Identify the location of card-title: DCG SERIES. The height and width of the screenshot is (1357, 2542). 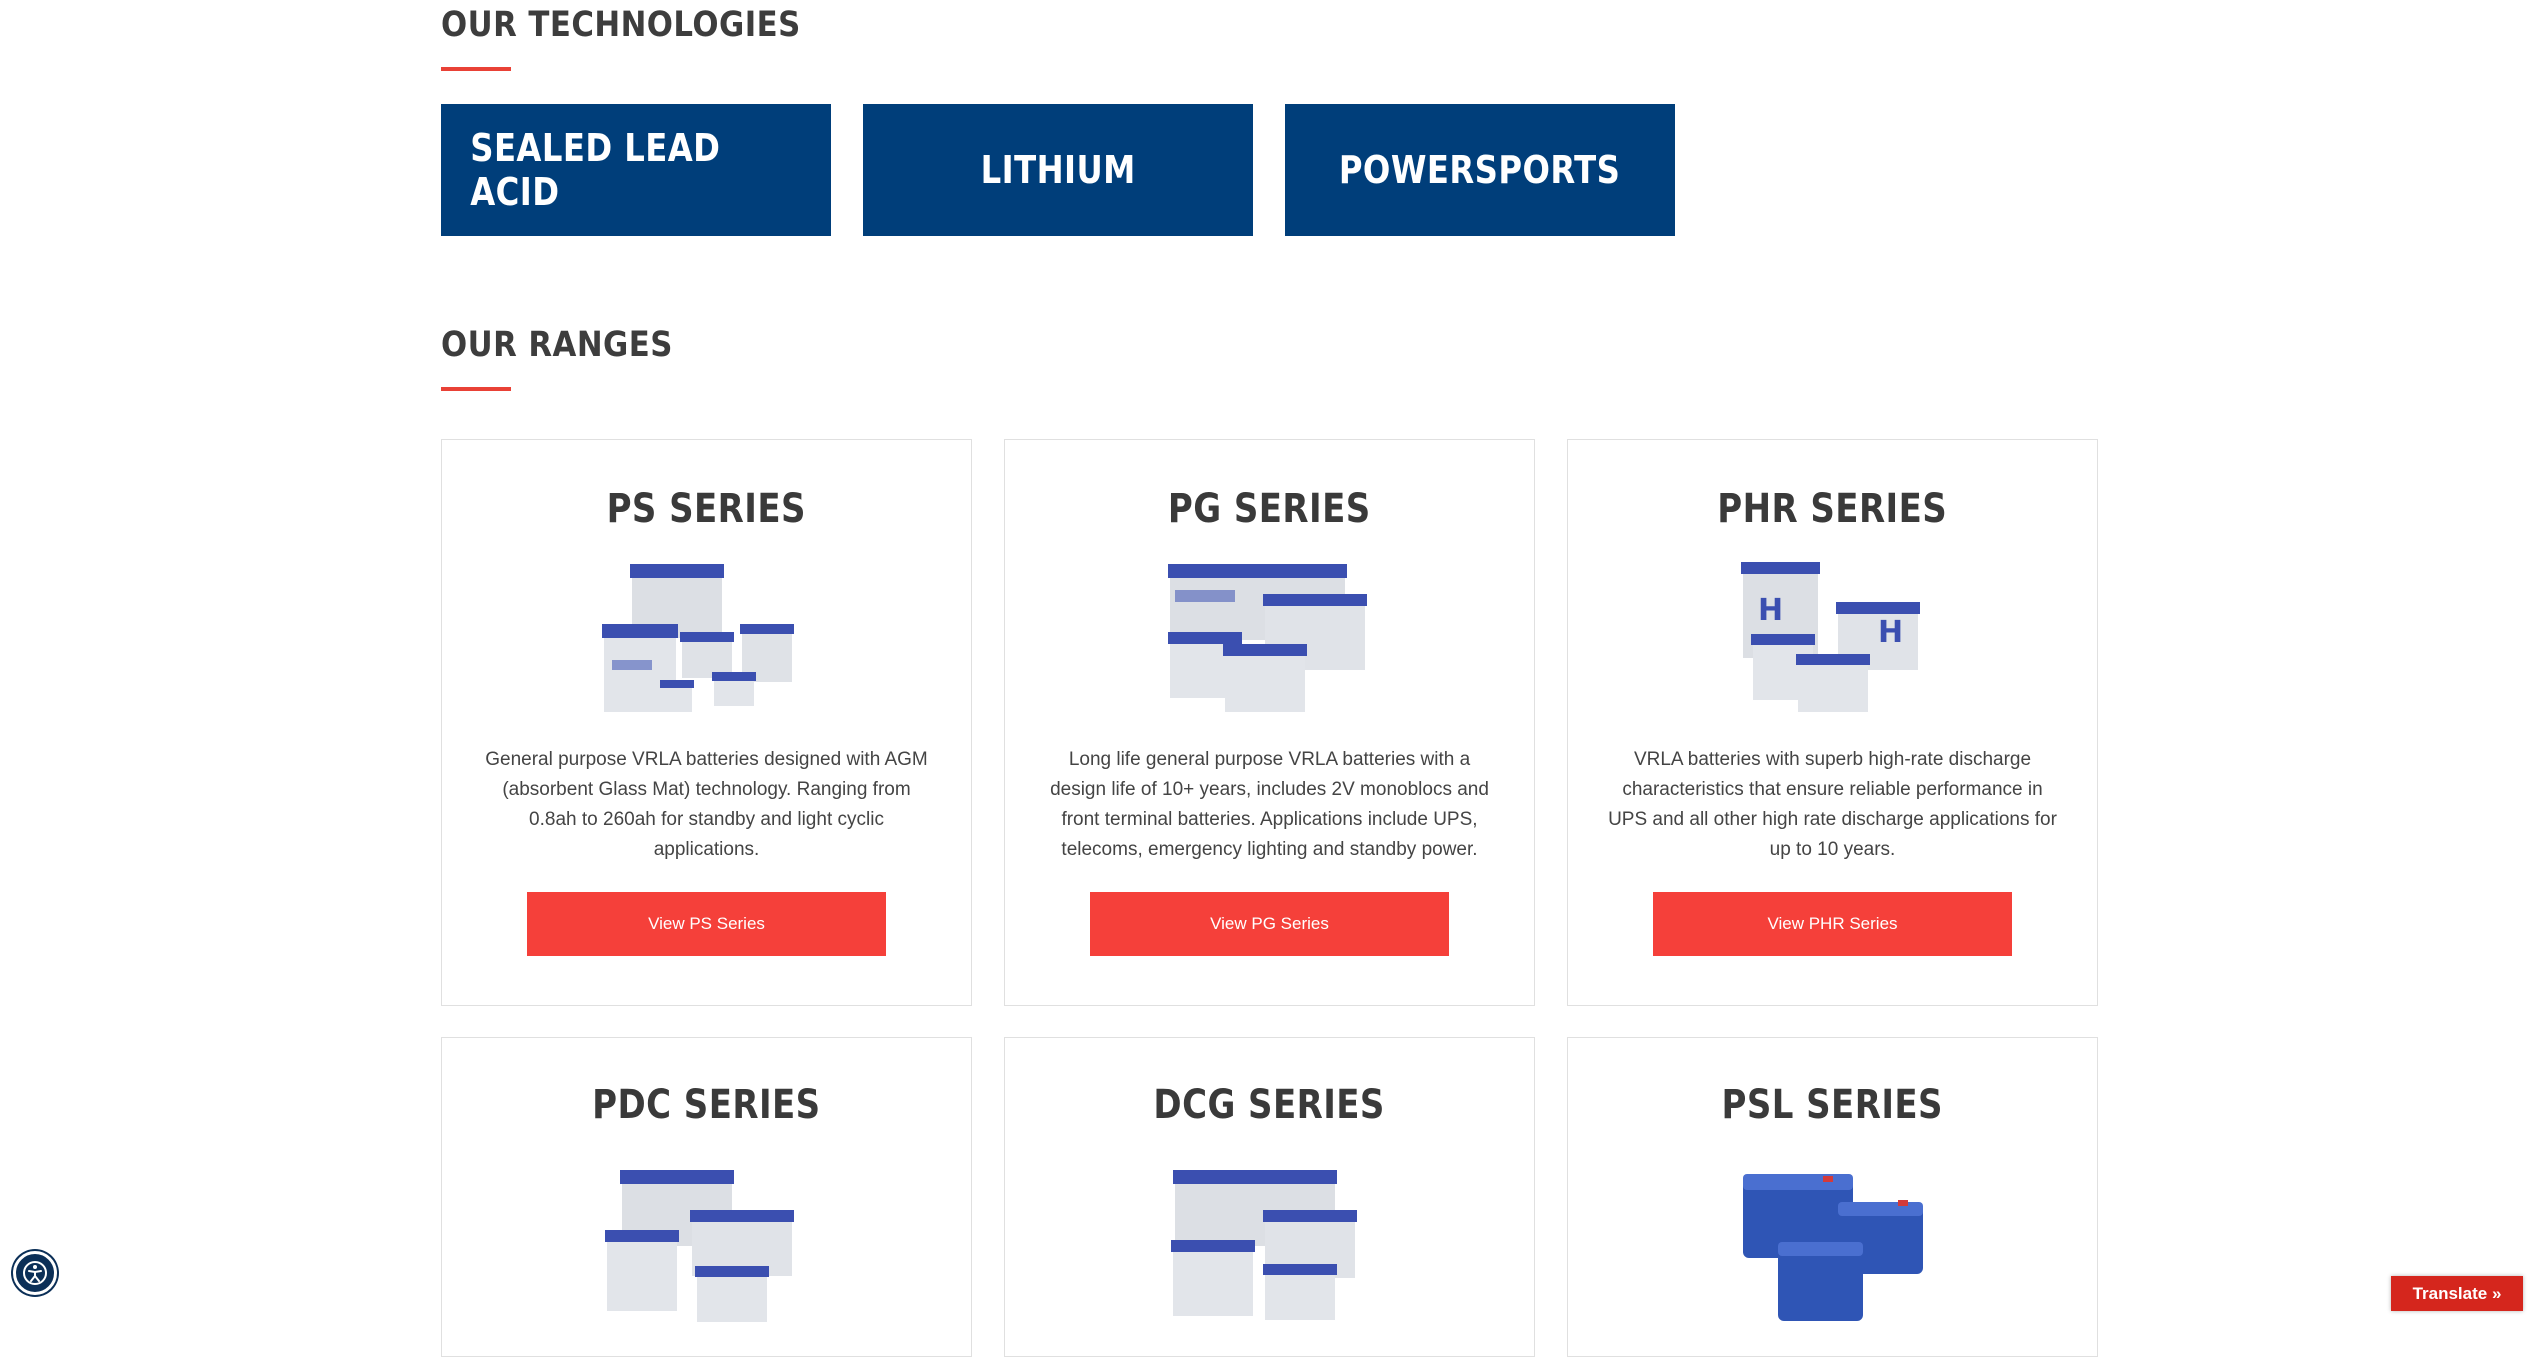
(1269, 1105).